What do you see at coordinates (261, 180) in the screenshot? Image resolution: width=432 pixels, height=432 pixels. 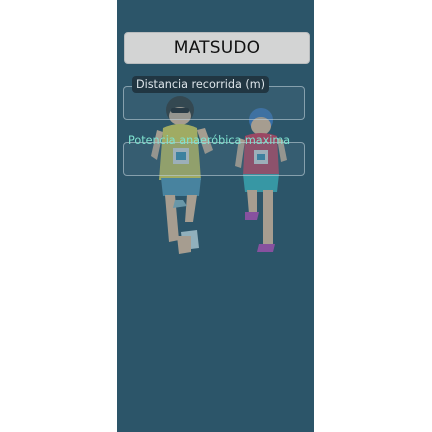 I see `right-runner` at bounding box center [261, 180].